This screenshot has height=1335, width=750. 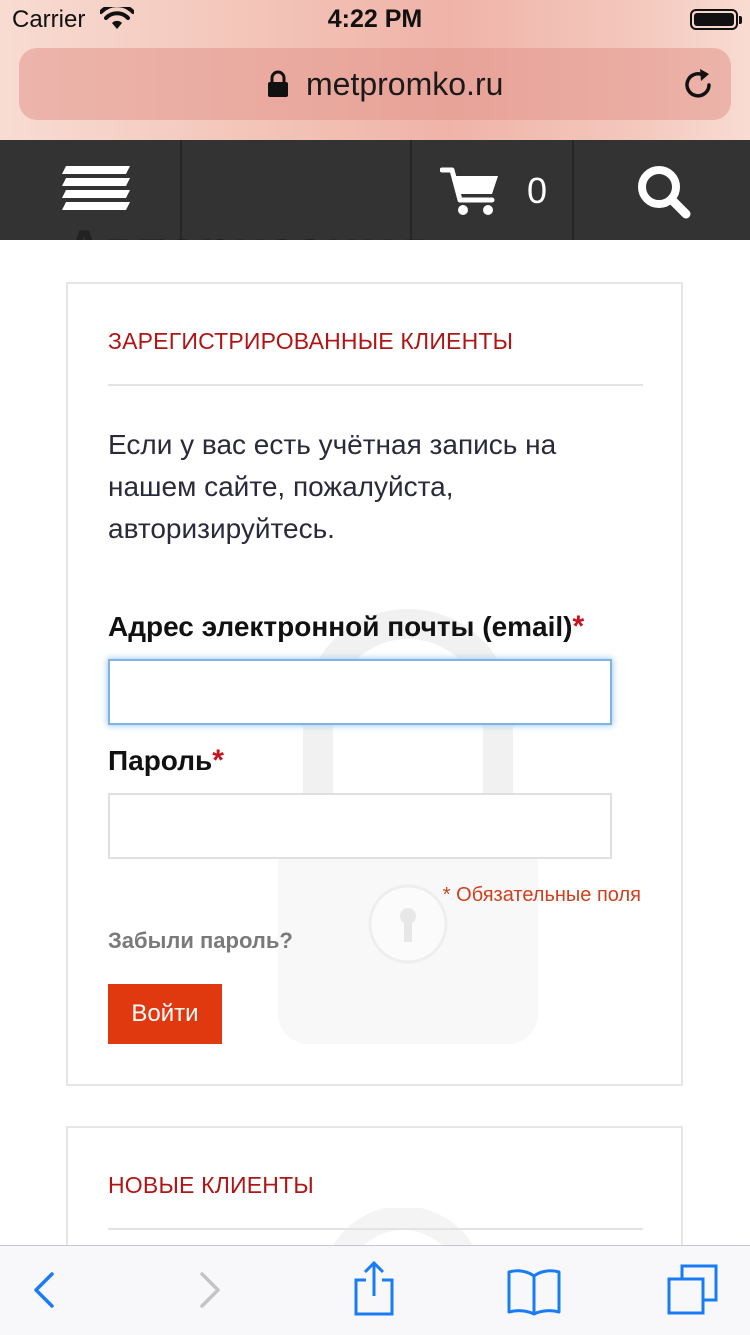 What do you see at coordinates (699, 87) in the screenshot?
I see `reload-icon` at bounding box center [699, 87].